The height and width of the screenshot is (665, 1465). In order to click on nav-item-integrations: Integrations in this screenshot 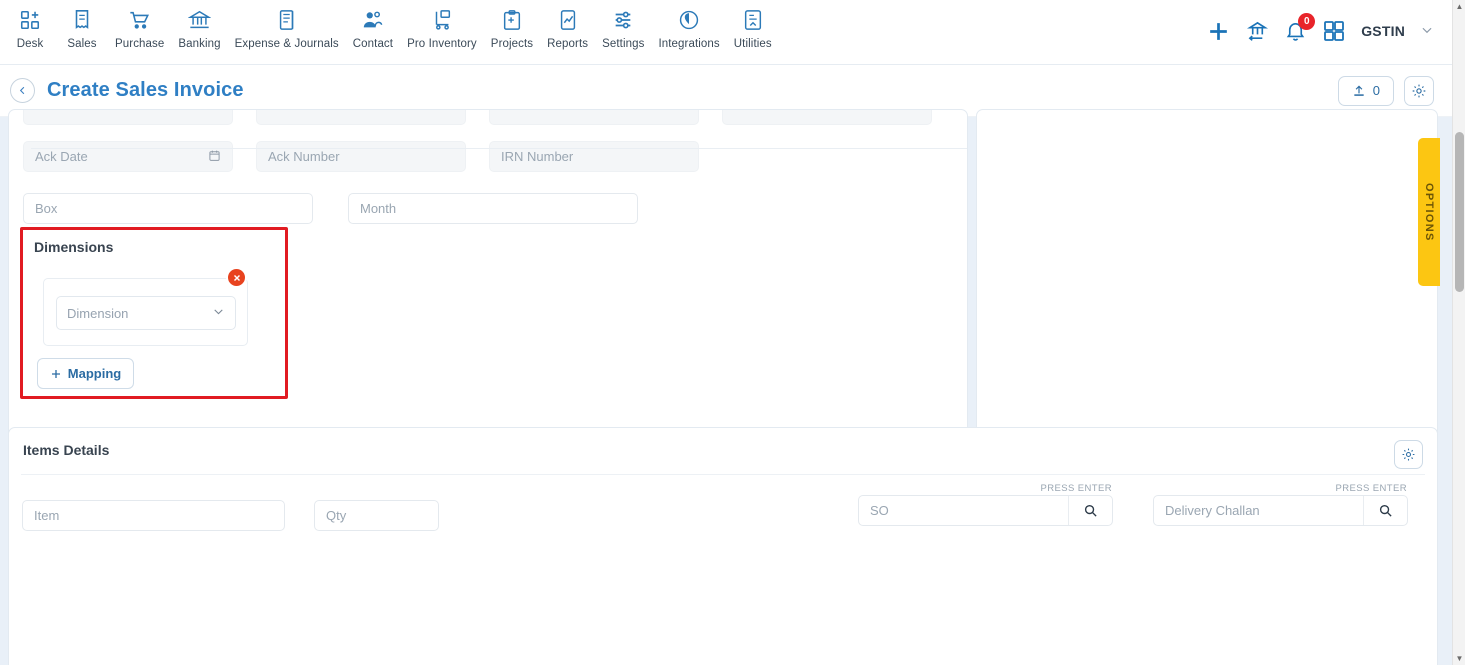, I will do `click(688, 28)`.